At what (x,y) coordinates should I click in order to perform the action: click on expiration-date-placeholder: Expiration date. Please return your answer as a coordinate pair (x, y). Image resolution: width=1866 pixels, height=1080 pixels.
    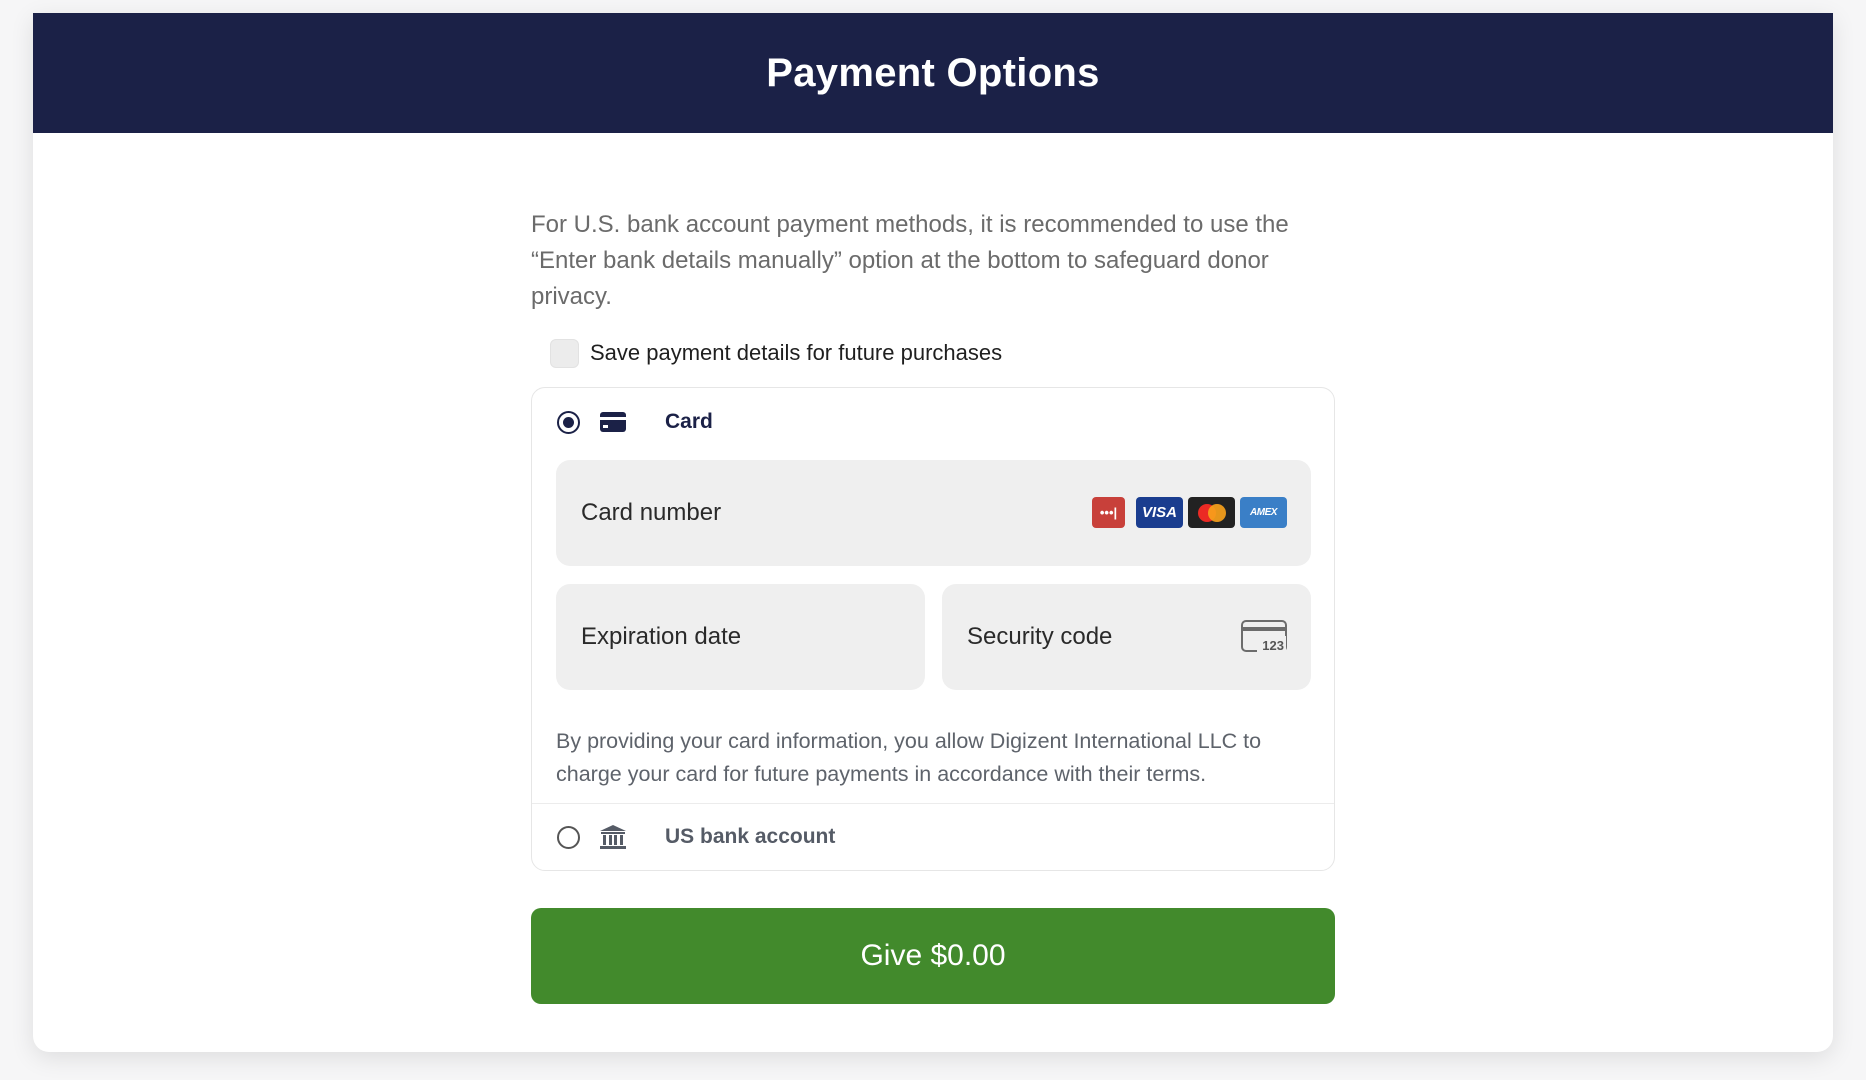
    Looking at the image, I should click on (661, 636).